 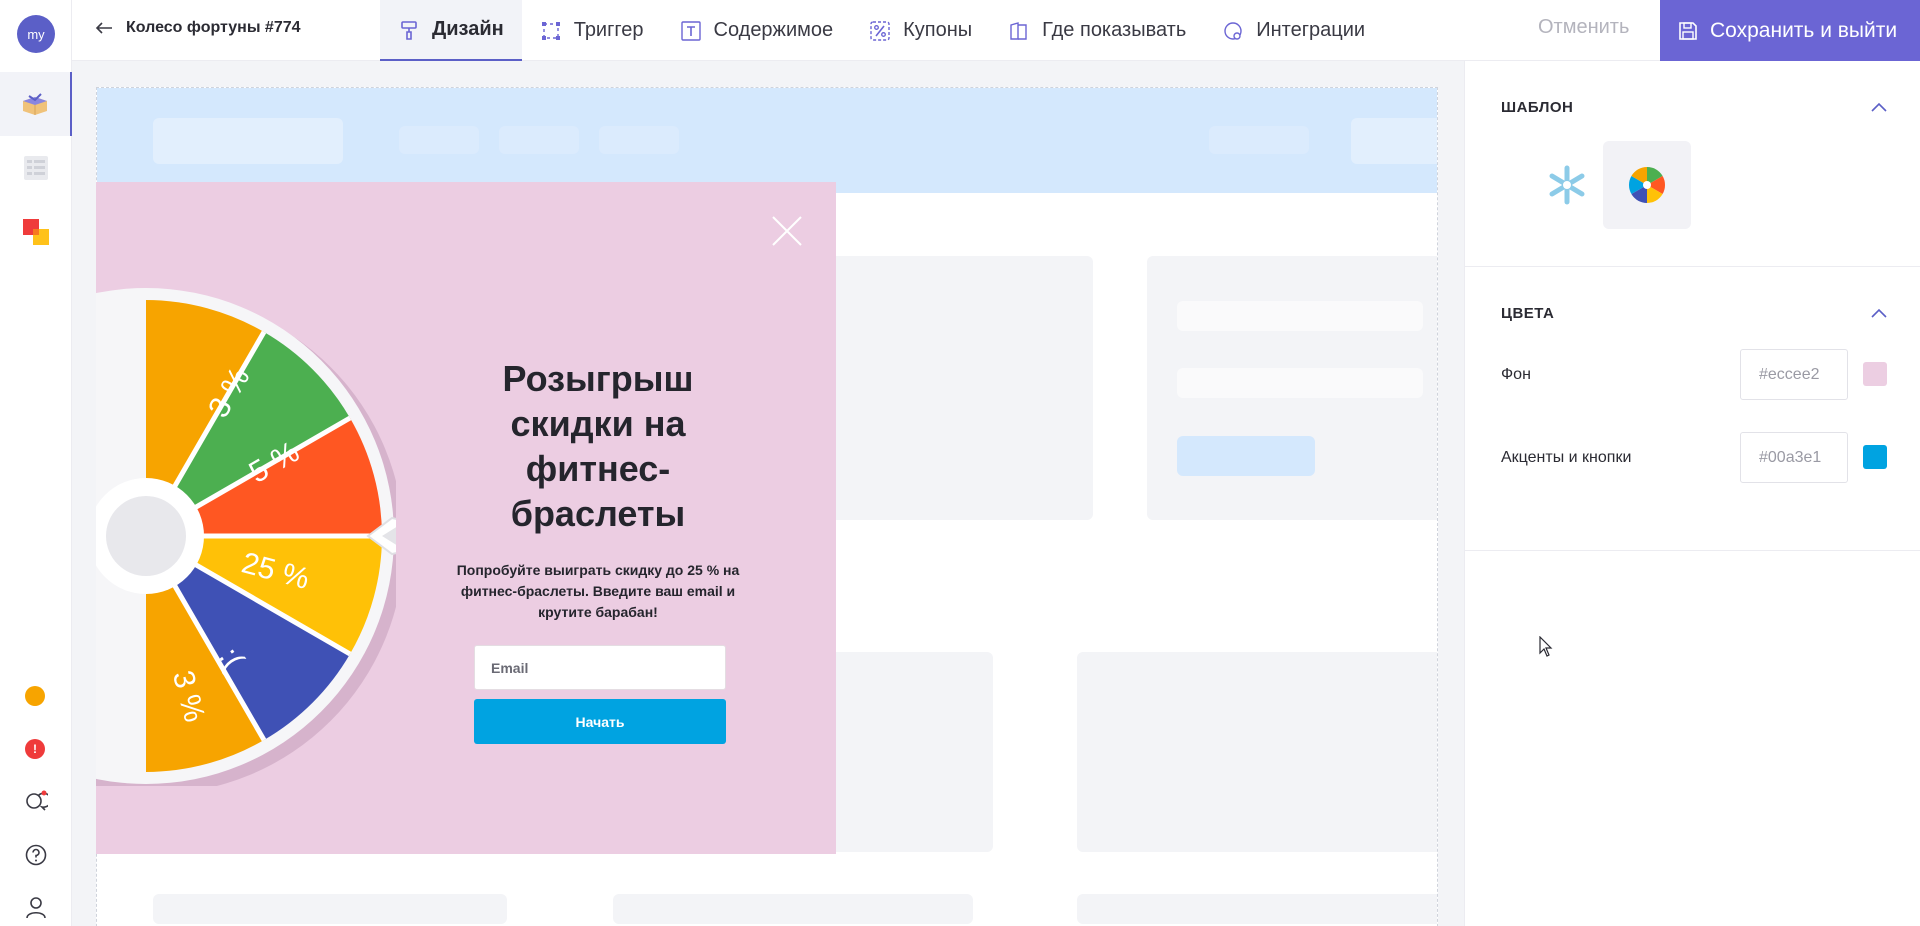 I want to click on tab-trigger: Триггер, so click(x=592, y=30).